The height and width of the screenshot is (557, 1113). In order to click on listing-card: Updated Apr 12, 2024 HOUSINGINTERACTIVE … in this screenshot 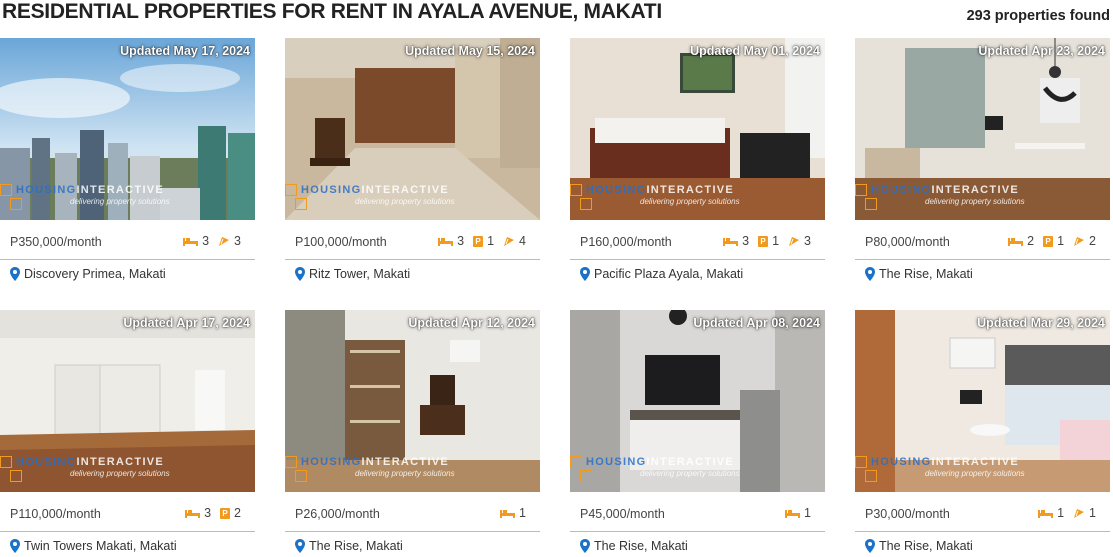, I will do `click(412, 433)`.